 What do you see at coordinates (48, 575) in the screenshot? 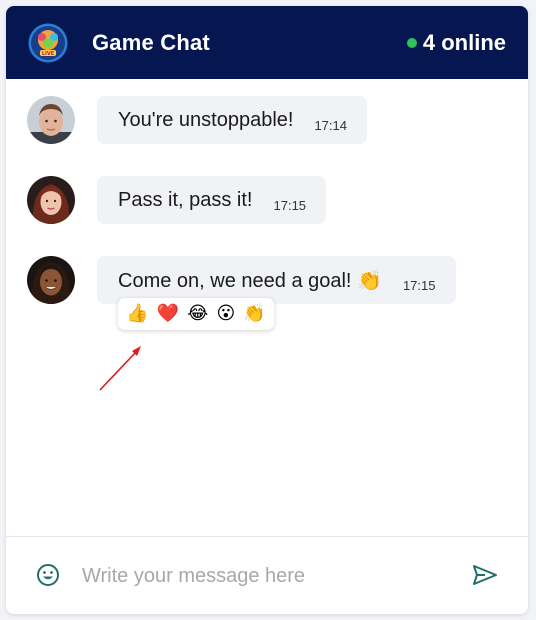
I see `emoji-icon` at bounding box center [48, 575].